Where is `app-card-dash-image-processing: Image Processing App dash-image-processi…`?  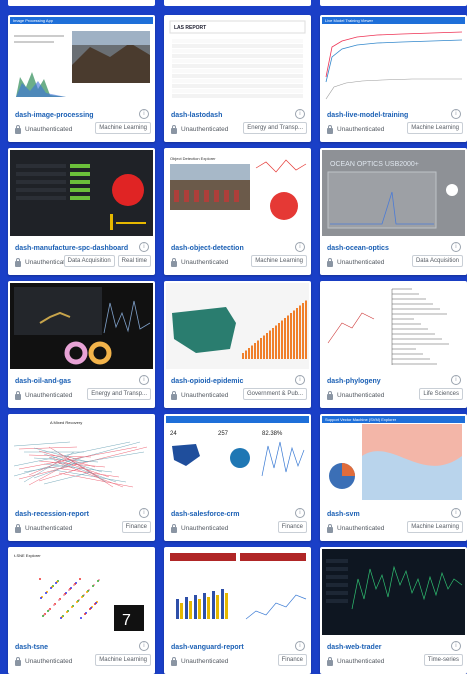
app-card-dash-image-processing: Image Processing App dash-image-processi… is located at coordinates (81, 78).